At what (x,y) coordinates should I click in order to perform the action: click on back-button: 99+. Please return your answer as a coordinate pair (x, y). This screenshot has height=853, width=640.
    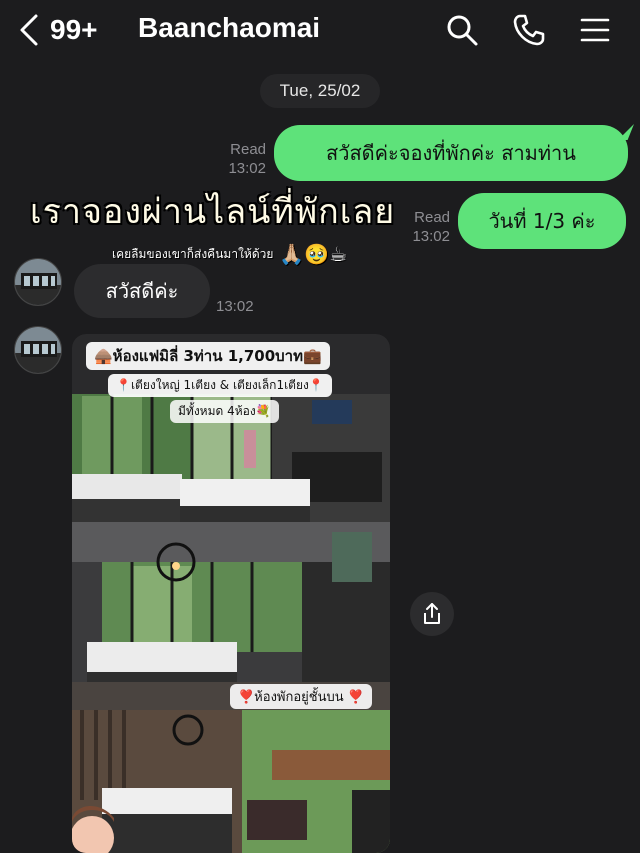
    Looking at the image, I should click on (66, 30).